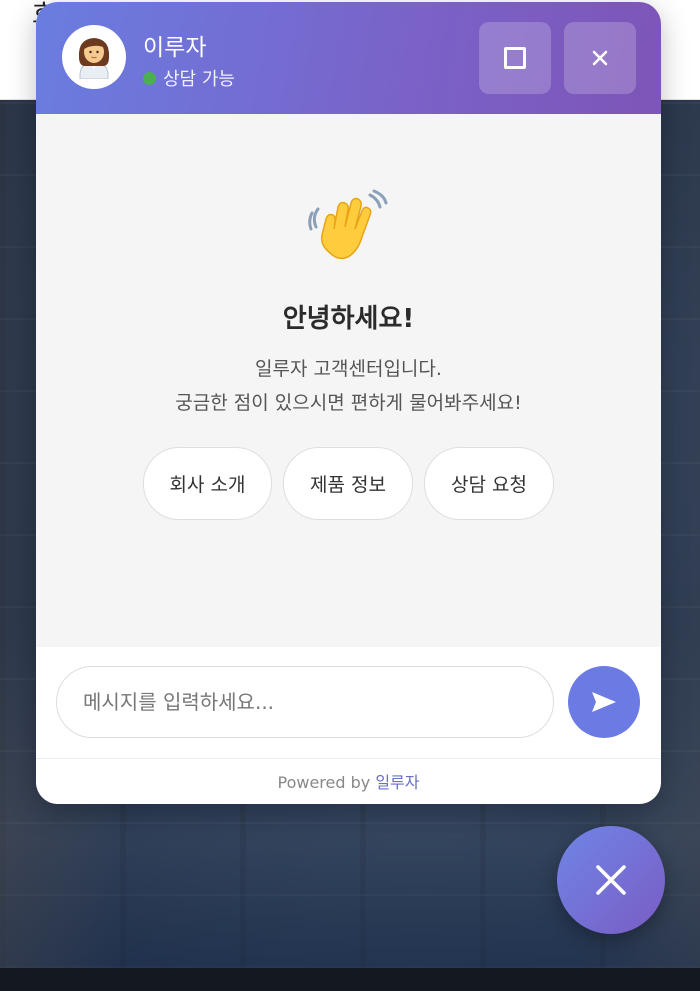 The image size is (700, 991). I want to click on send-arrow-icon, so click(604, 702).